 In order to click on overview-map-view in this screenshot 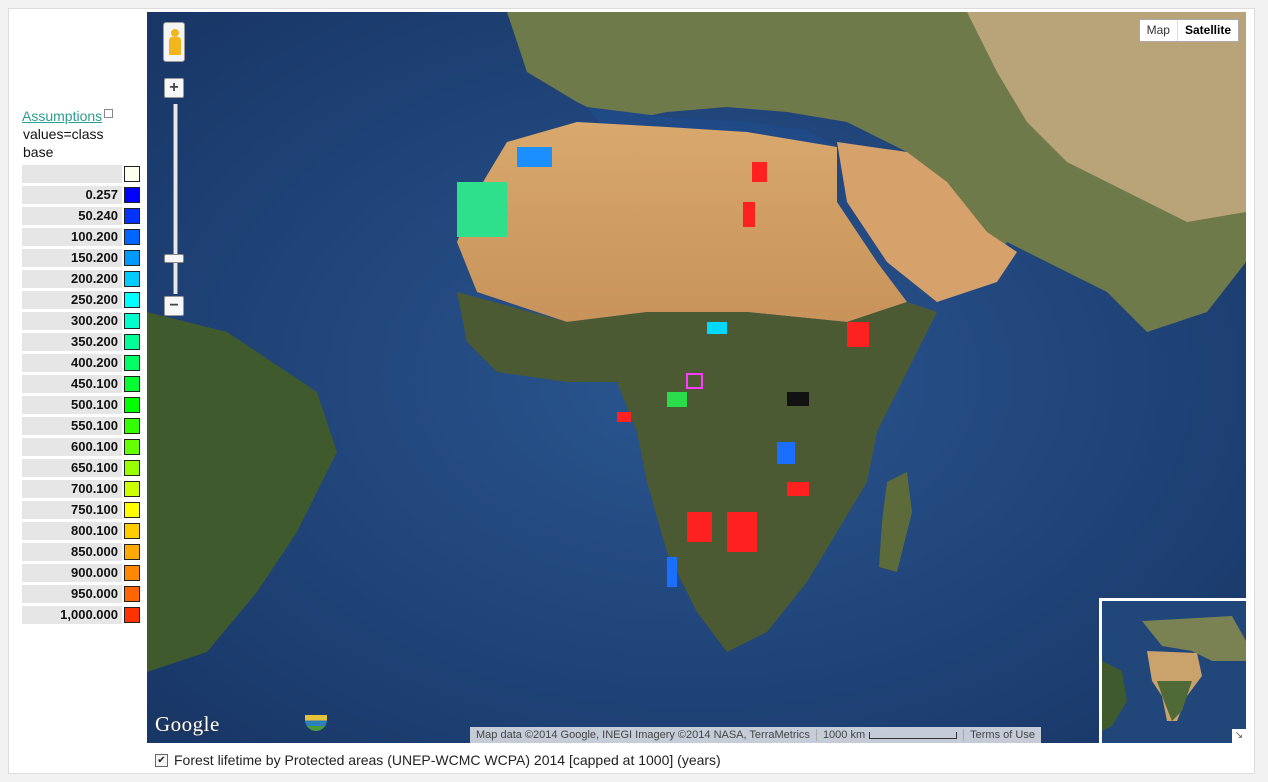, I will do `click(1174, 672)`.